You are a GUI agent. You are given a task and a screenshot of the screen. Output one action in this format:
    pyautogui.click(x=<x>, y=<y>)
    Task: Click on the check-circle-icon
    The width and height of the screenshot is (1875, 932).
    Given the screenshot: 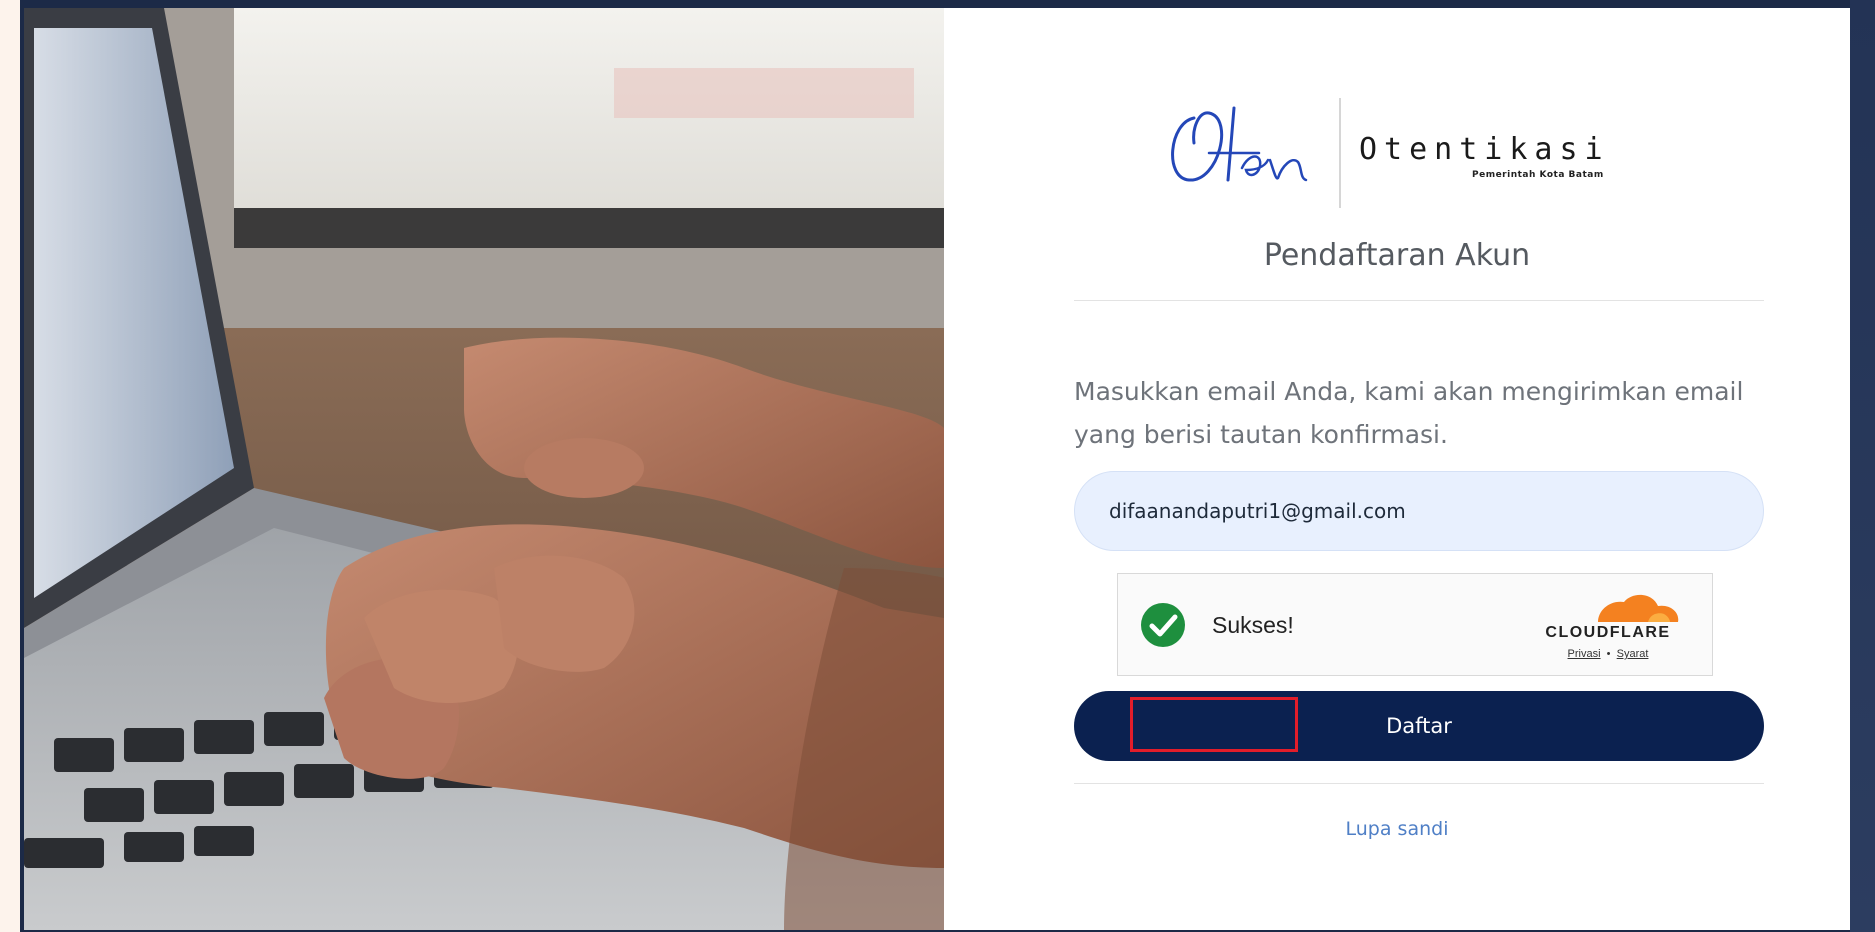 What is the action you would take?
    pyautogui.click(x=1163, y=625)
    